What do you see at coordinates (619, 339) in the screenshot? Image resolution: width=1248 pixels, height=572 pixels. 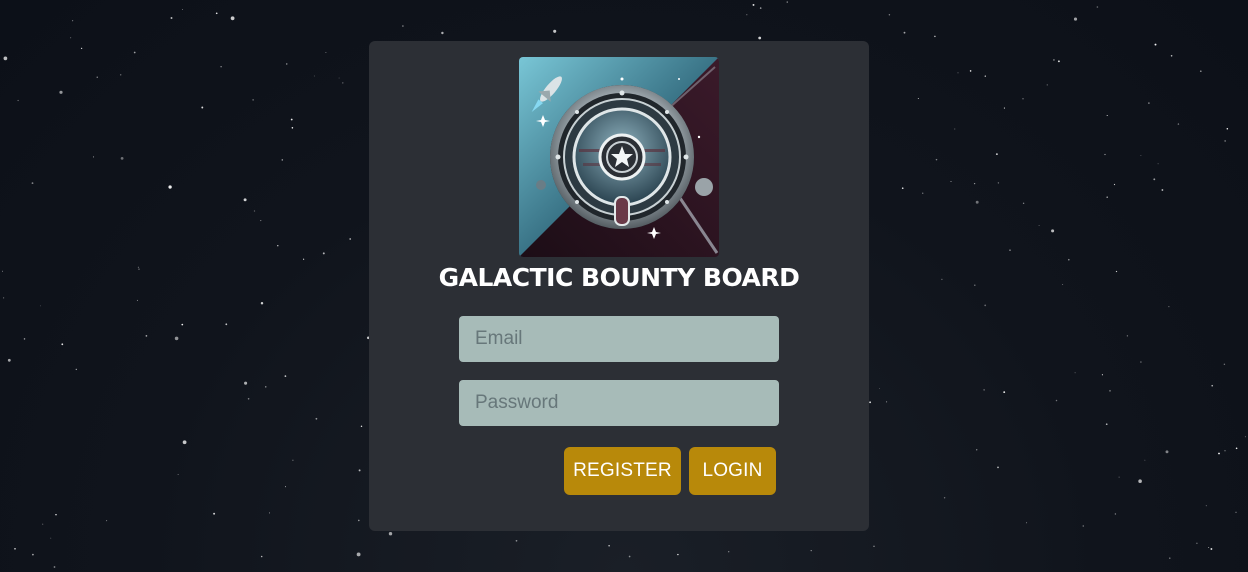 I see `email-input` at bounding box center [619, 339].